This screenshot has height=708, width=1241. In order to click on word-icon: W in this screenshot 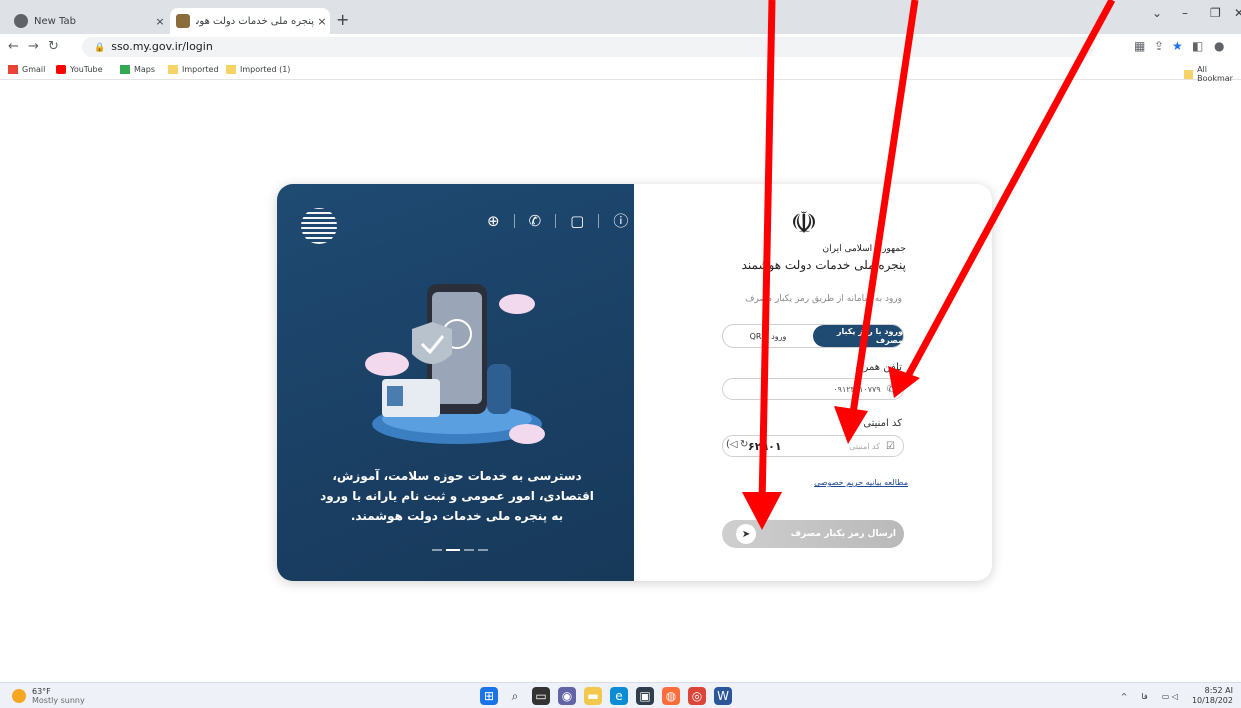, I will do `click(723, 696)`.